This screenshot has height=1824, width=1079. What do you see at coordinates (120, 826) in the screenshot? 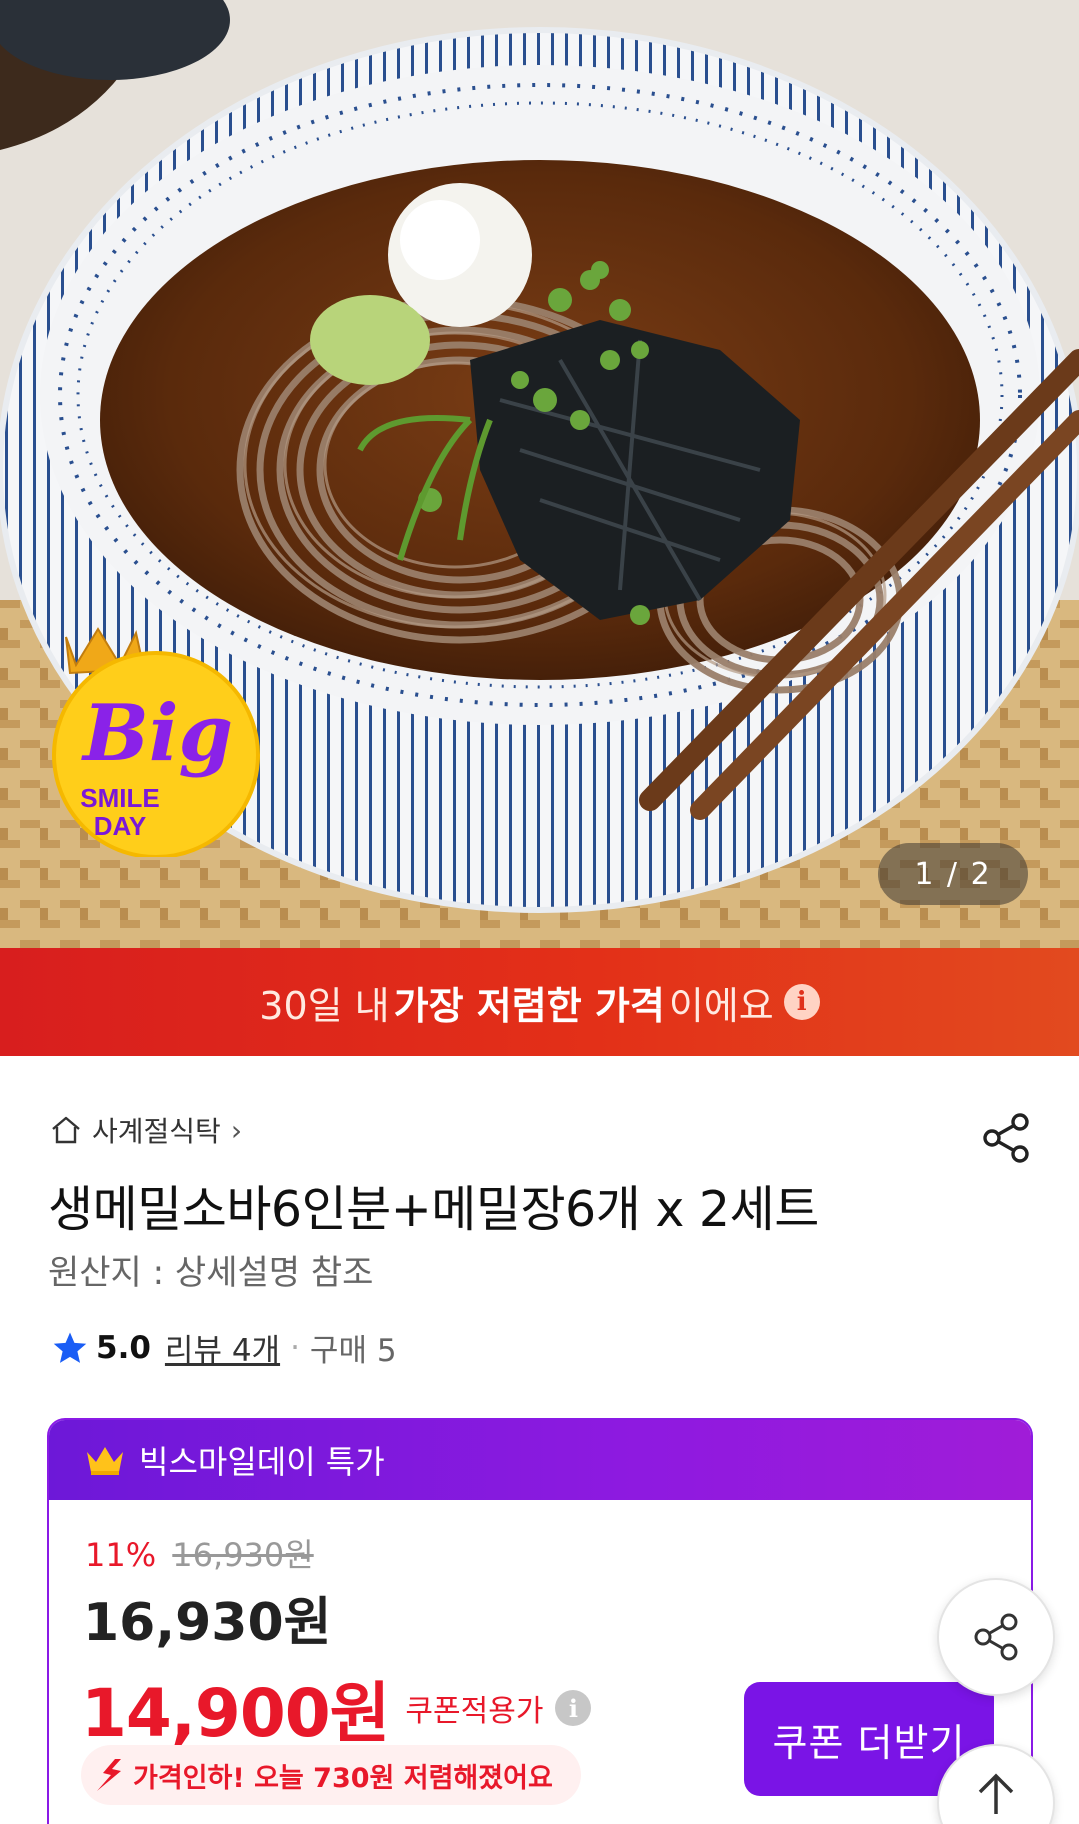
I see `svg-text: DAY` at bounding box center [120, 826].